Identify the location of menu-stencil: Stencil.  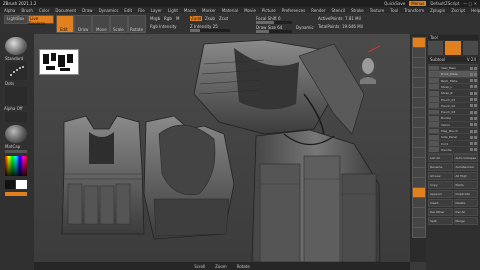
(338, 10).